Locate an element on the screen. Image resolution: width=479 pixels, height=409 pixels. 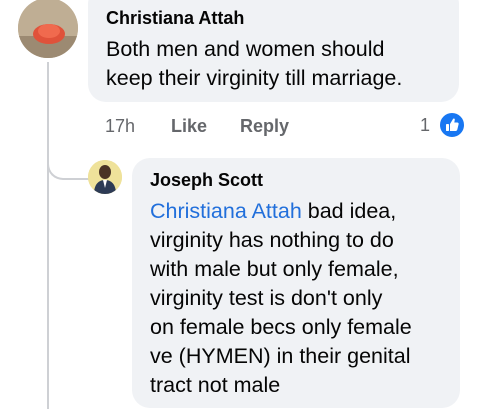
like-thumb-icon is located at coordinates (452, 125).